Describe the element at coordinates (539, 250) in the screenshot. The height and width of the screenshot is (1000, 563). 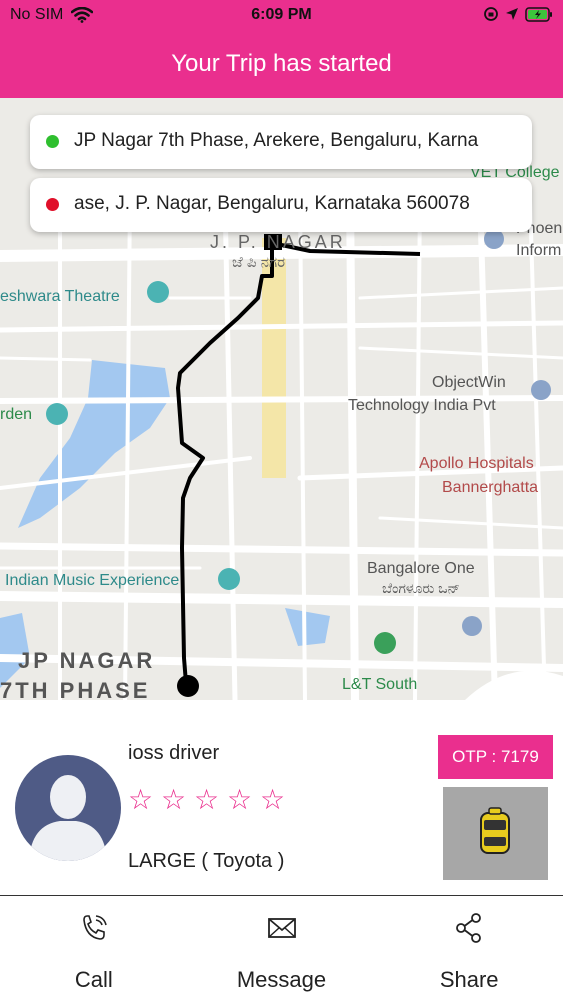
I see `map-label-phoenix-2: Inform` at that location.